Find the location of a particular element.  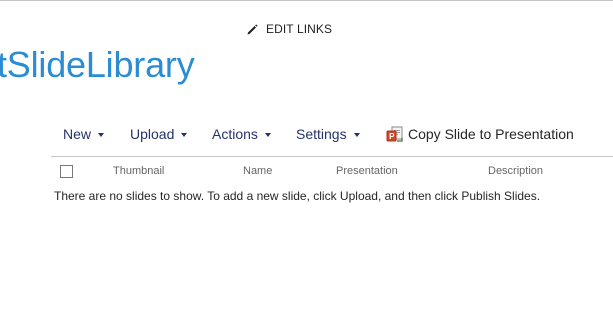

copy-to-presentation-icon: P is located at coordinates (395, 134).